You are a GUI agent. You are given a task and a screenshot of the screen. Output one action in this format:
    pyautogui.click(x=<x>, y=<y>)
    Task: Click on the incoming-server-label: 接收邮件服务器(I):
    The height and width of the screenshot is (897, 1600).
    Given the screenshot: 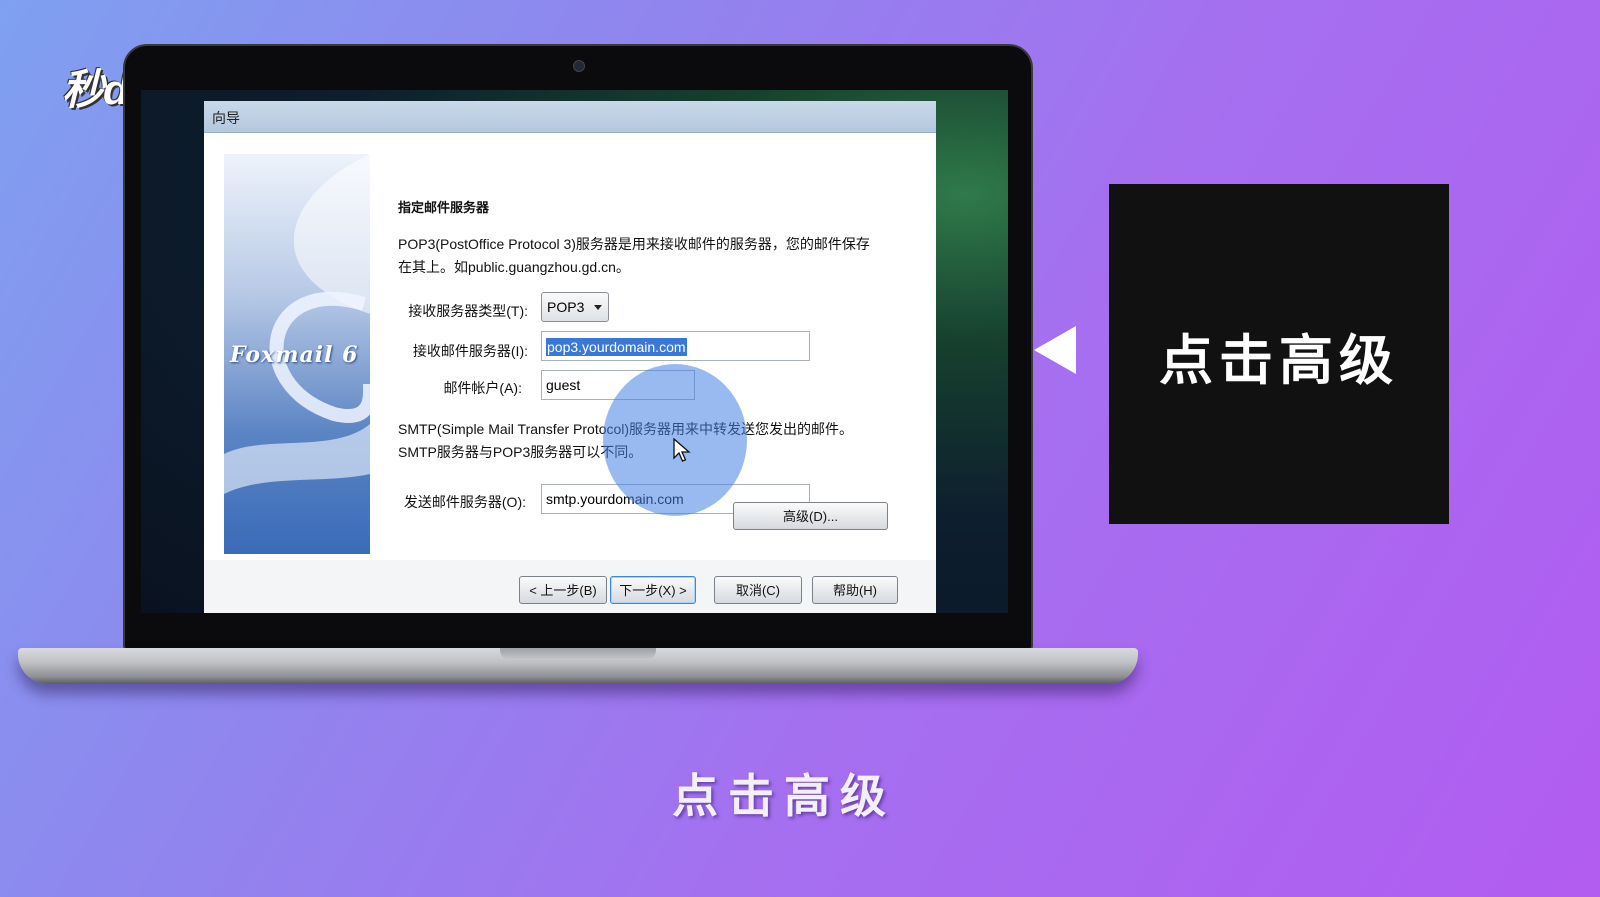 What is the action you would take?
    pyautogui.click(x=470, y=351)
    